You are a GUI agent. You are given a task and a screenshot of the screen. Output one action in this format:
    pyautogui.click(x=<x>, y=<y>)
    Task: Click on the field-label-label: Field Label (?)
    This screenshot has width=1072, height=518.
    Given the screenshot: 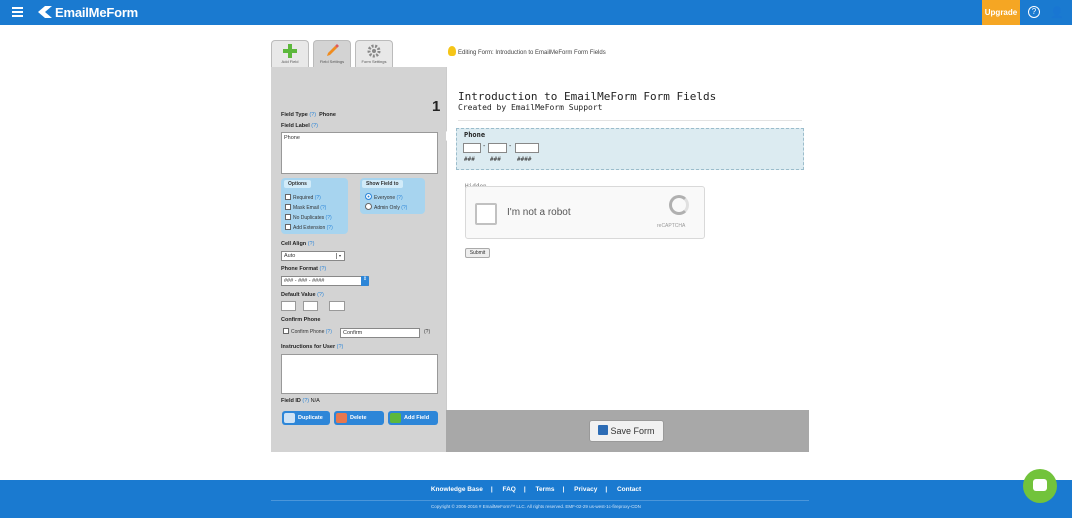 What is the action you would take?
    pyautogui.click(x=299, y=126)
    